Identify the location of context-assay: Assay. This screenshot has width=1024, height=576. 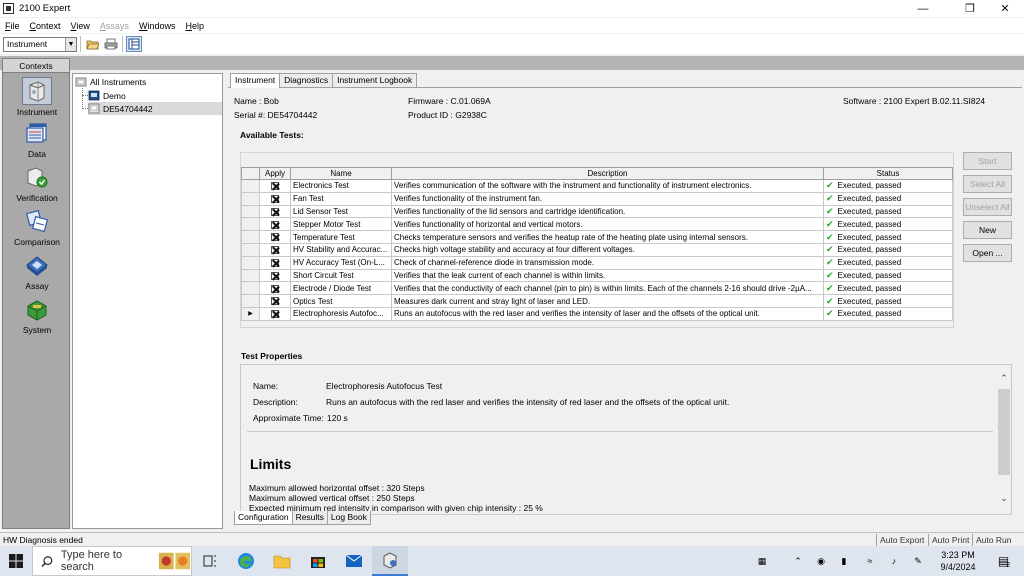
(37, 272).